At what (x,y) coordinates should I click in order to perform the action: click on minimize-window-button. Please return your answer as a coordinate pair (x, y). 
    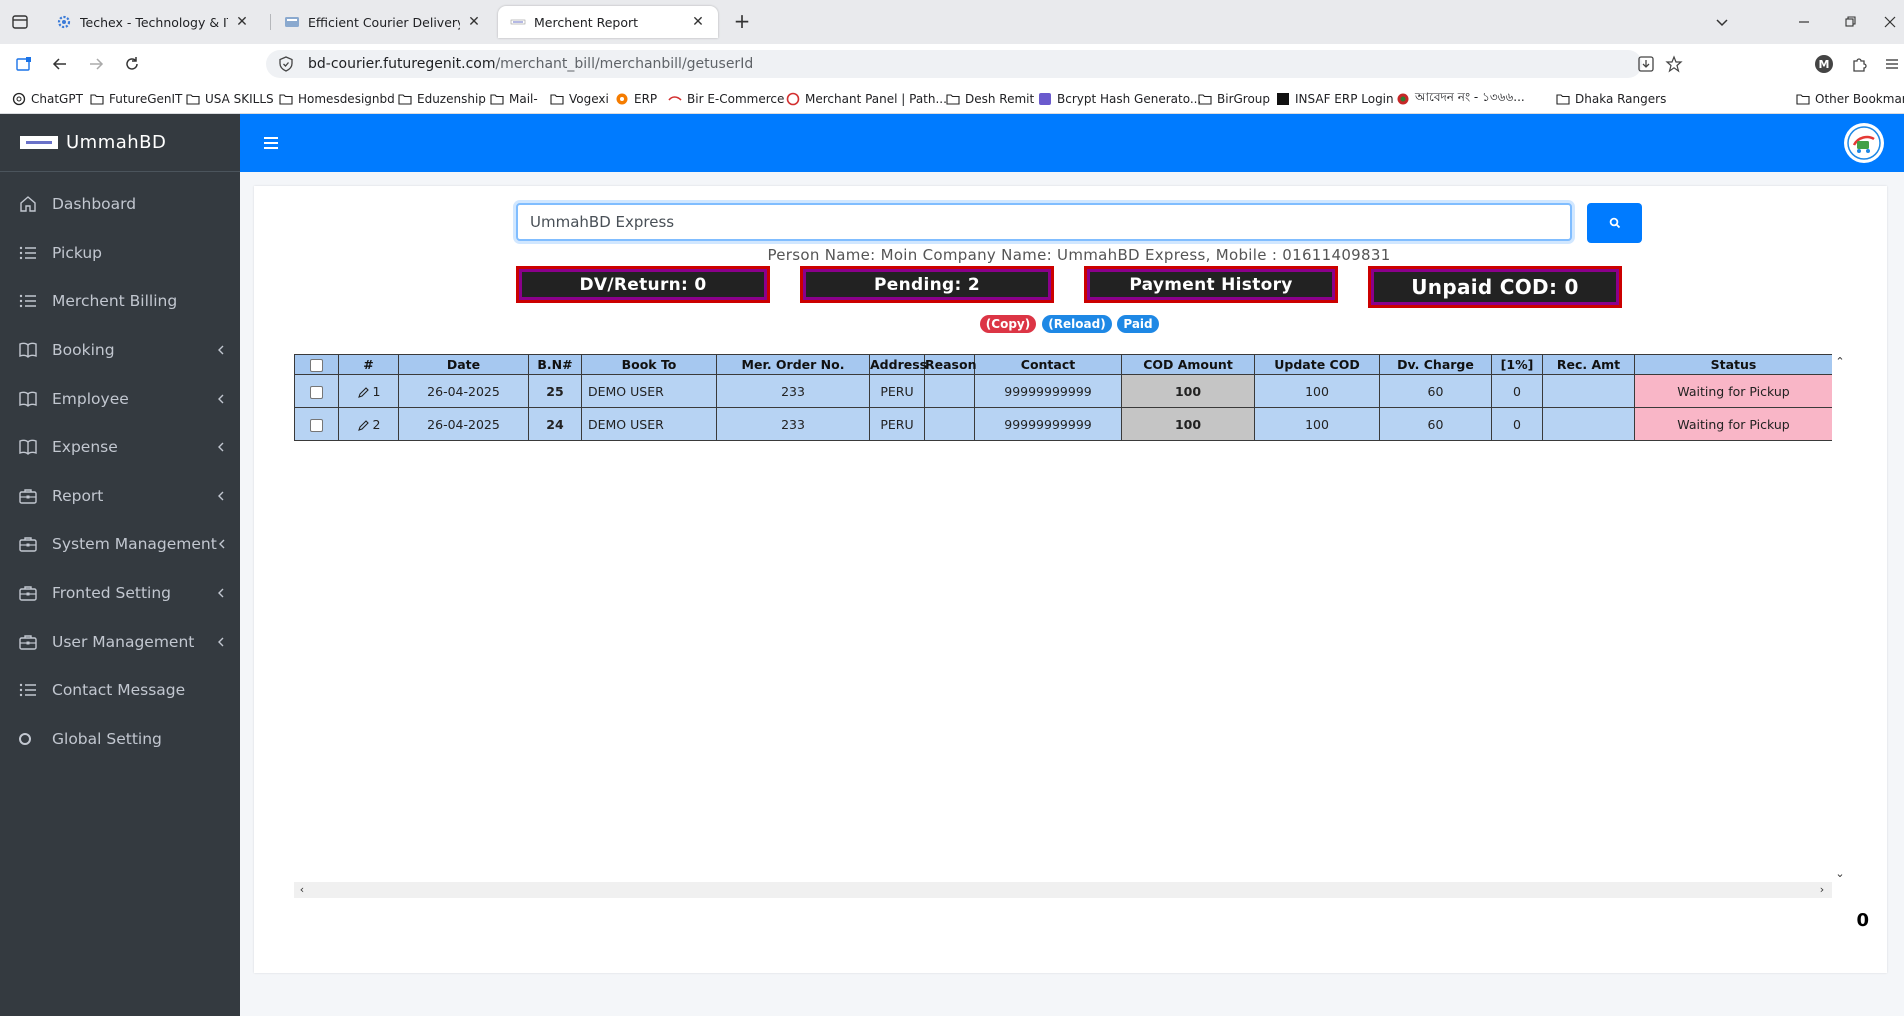
    Looking at the image, I should click on (1804, 22).